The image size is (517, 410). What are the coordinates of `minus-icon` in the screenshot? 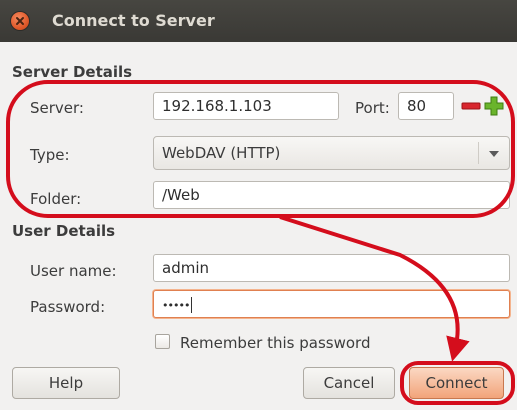 It's located at (471, 106).